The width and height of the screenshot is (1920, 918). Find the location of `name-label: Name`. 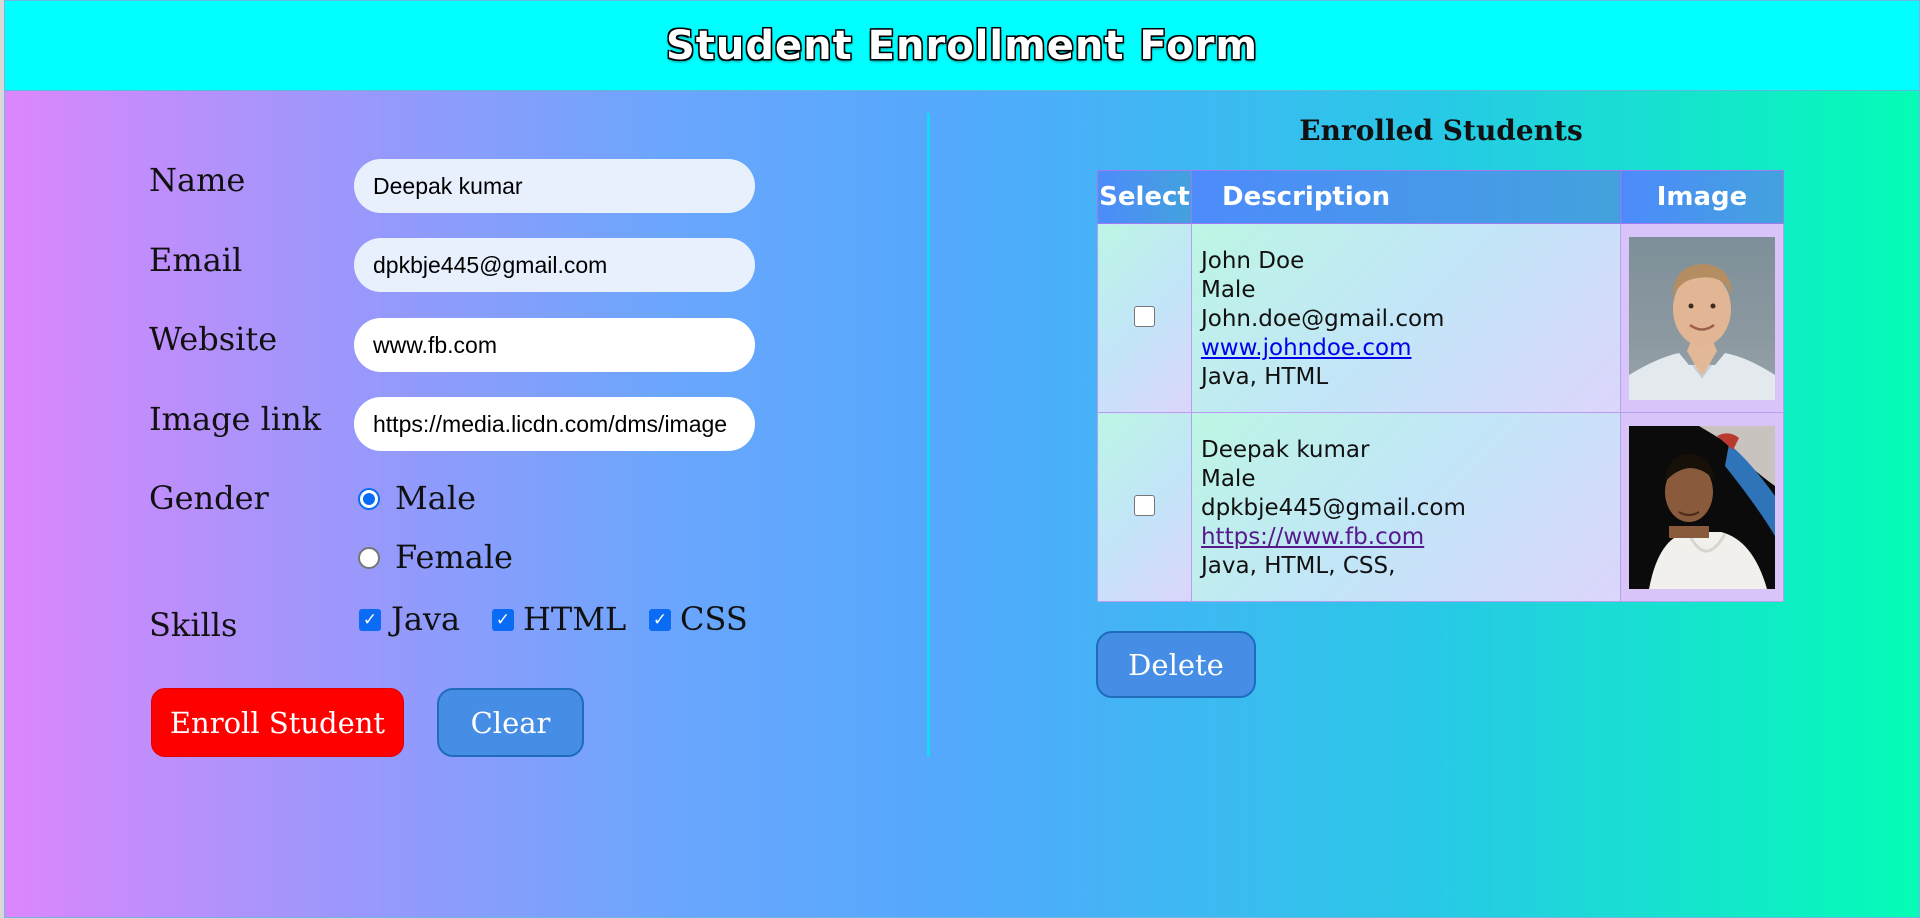

name-label: Name is located at coordinates (197, 180).